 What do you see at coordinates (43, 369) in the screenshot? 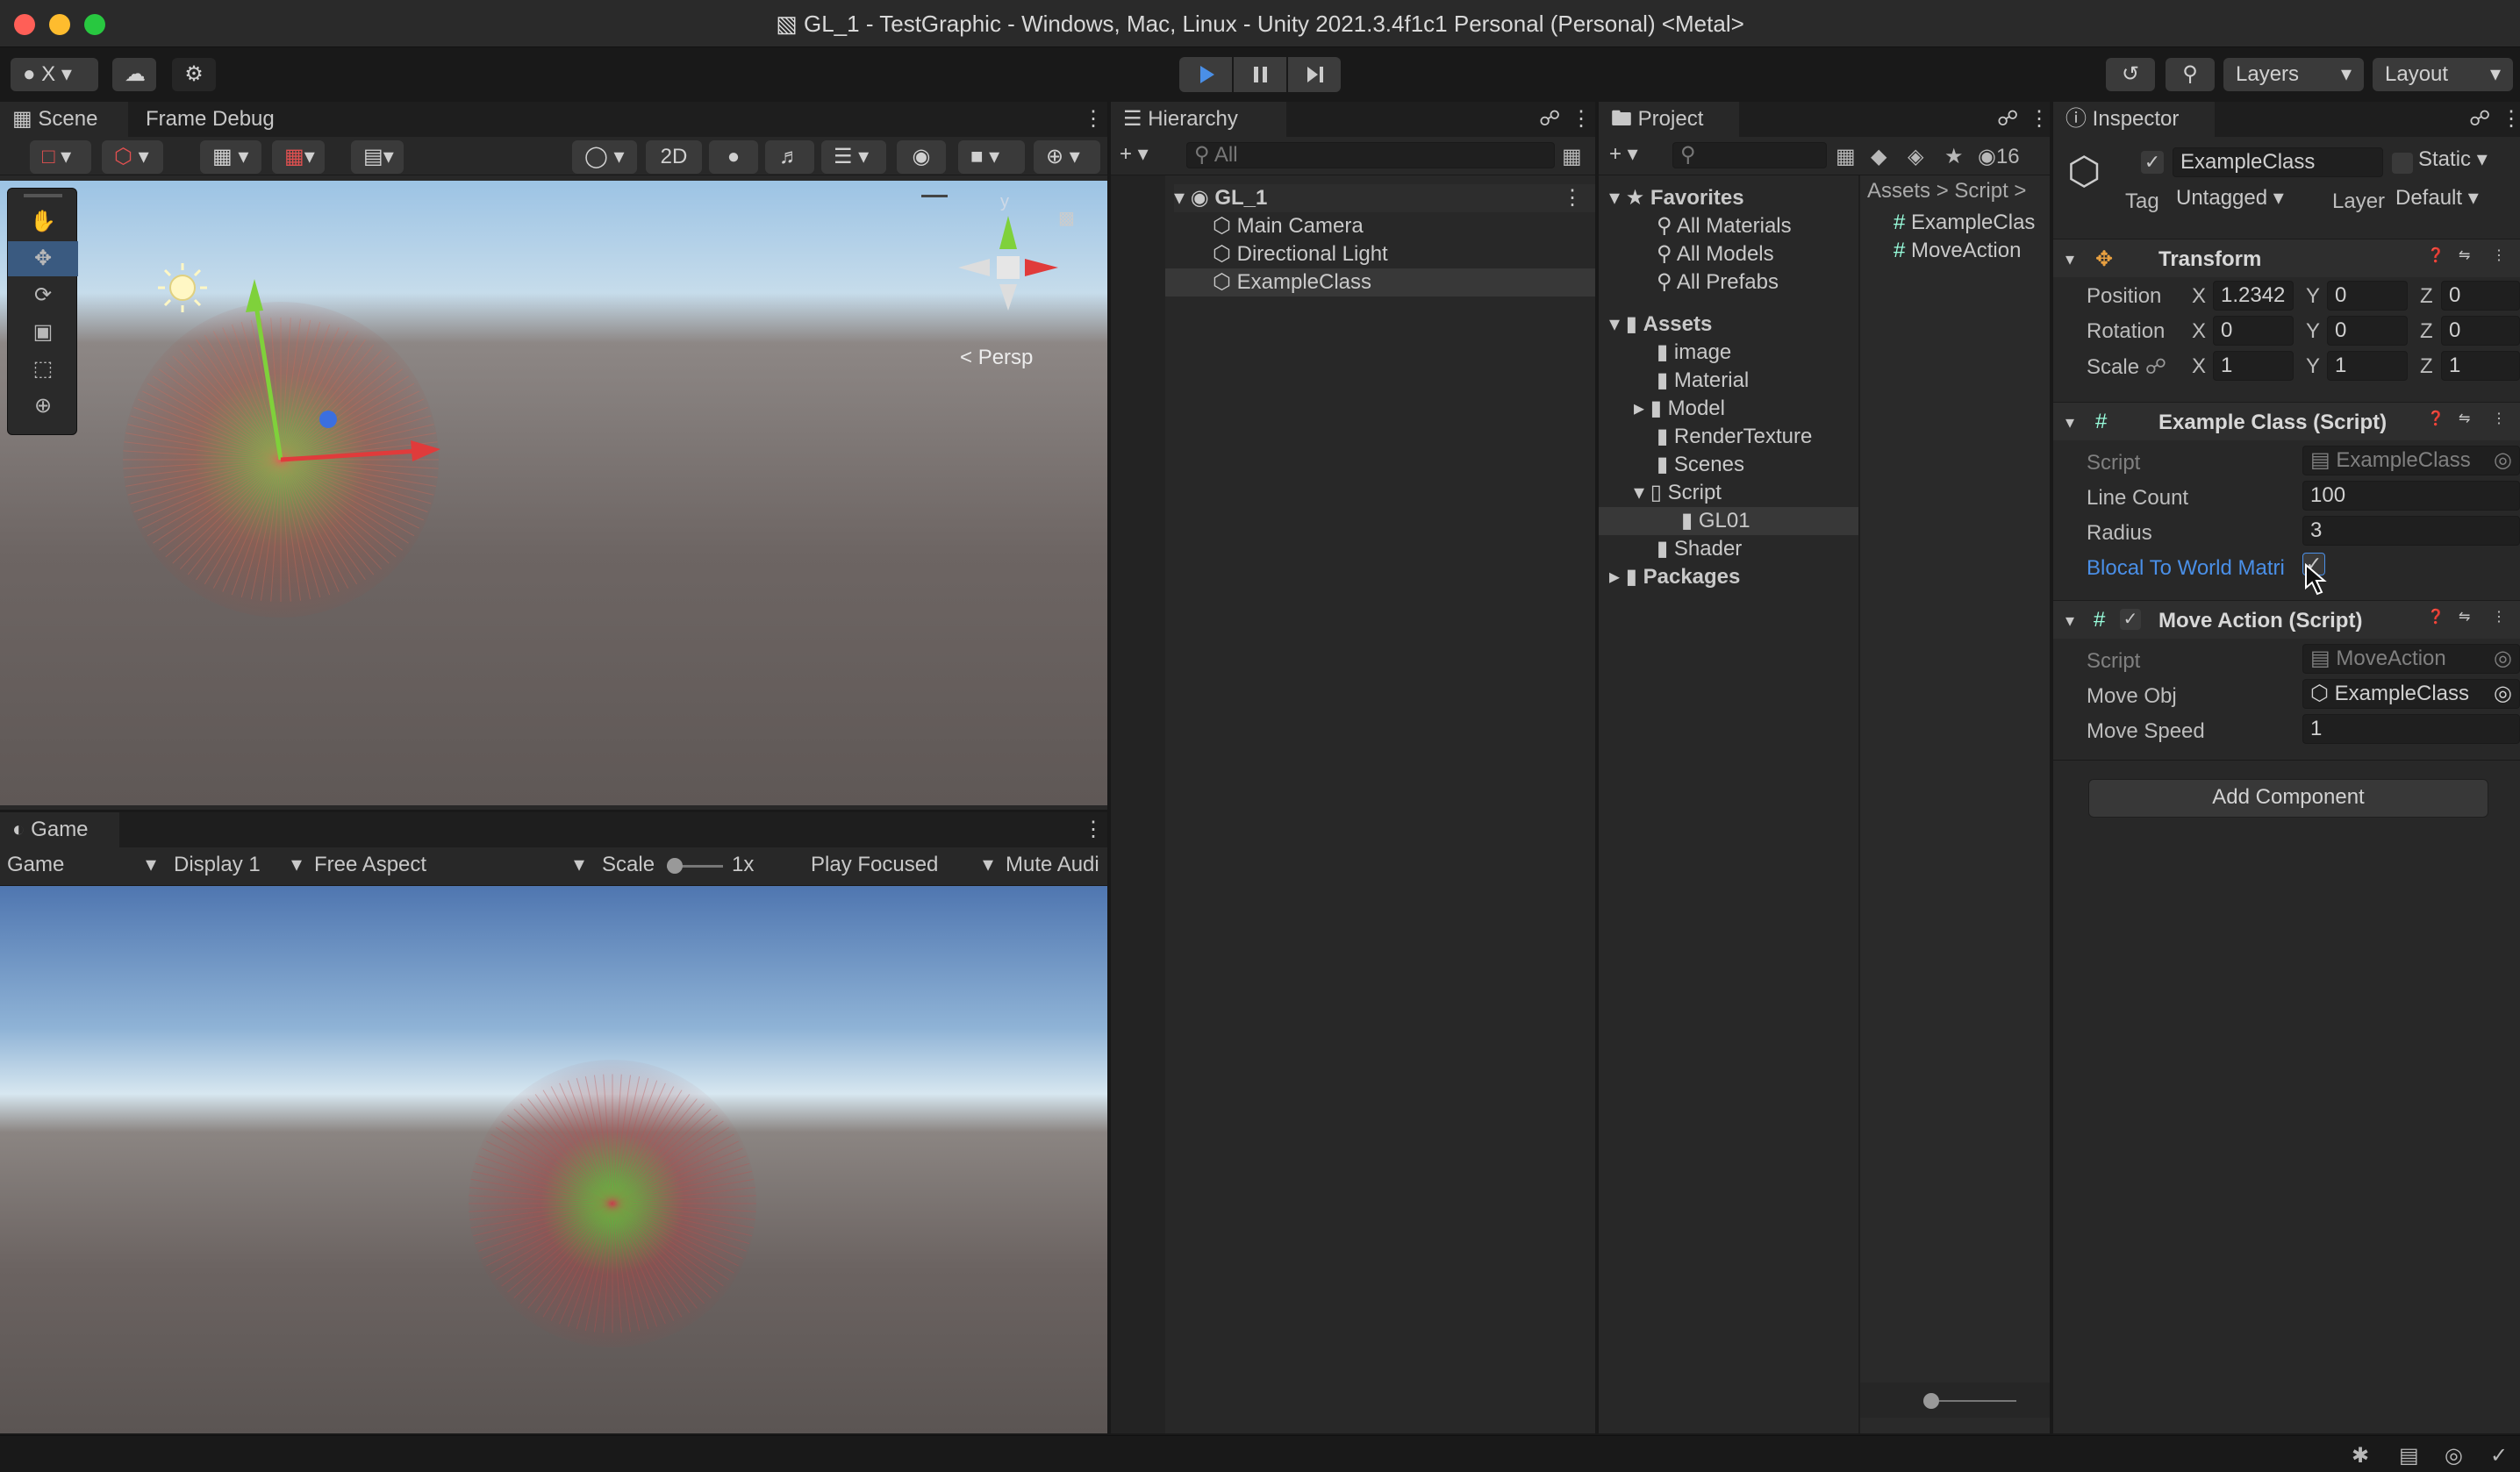
I see `rect-tool-icon: ⬚` at bounding box center [43, 369].